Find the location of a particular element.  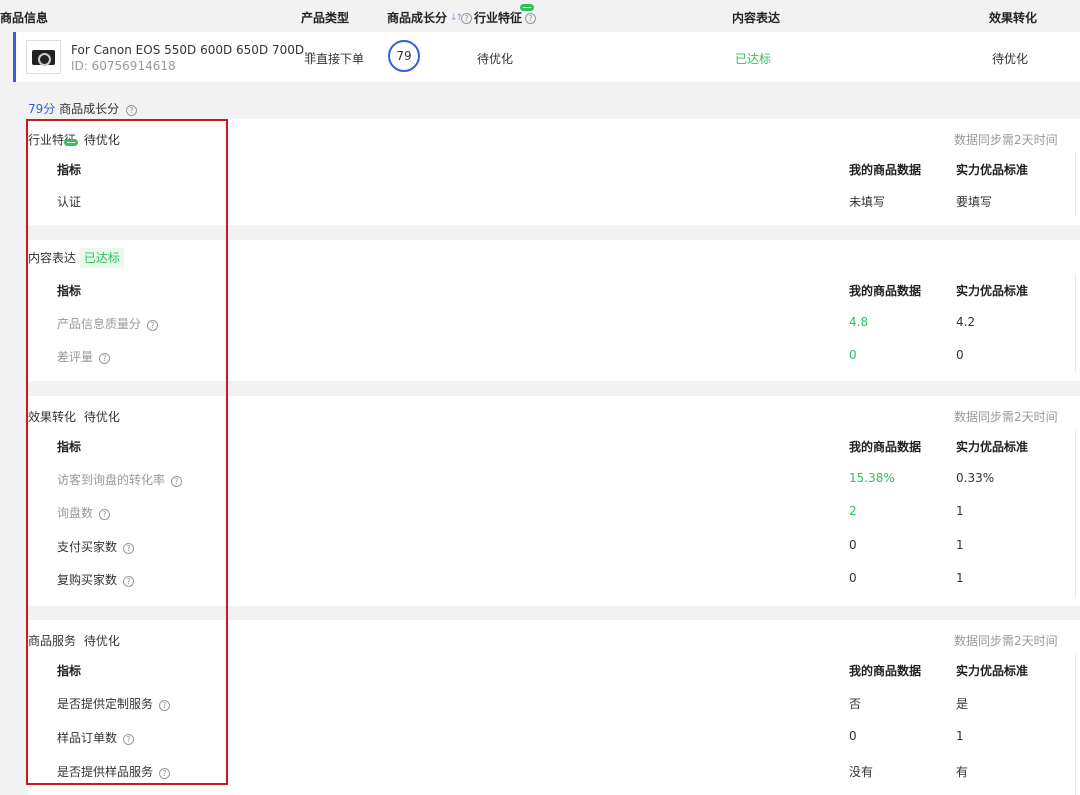

sort-arrows-icon: ↓↑ is located at coordinates (456, 18).